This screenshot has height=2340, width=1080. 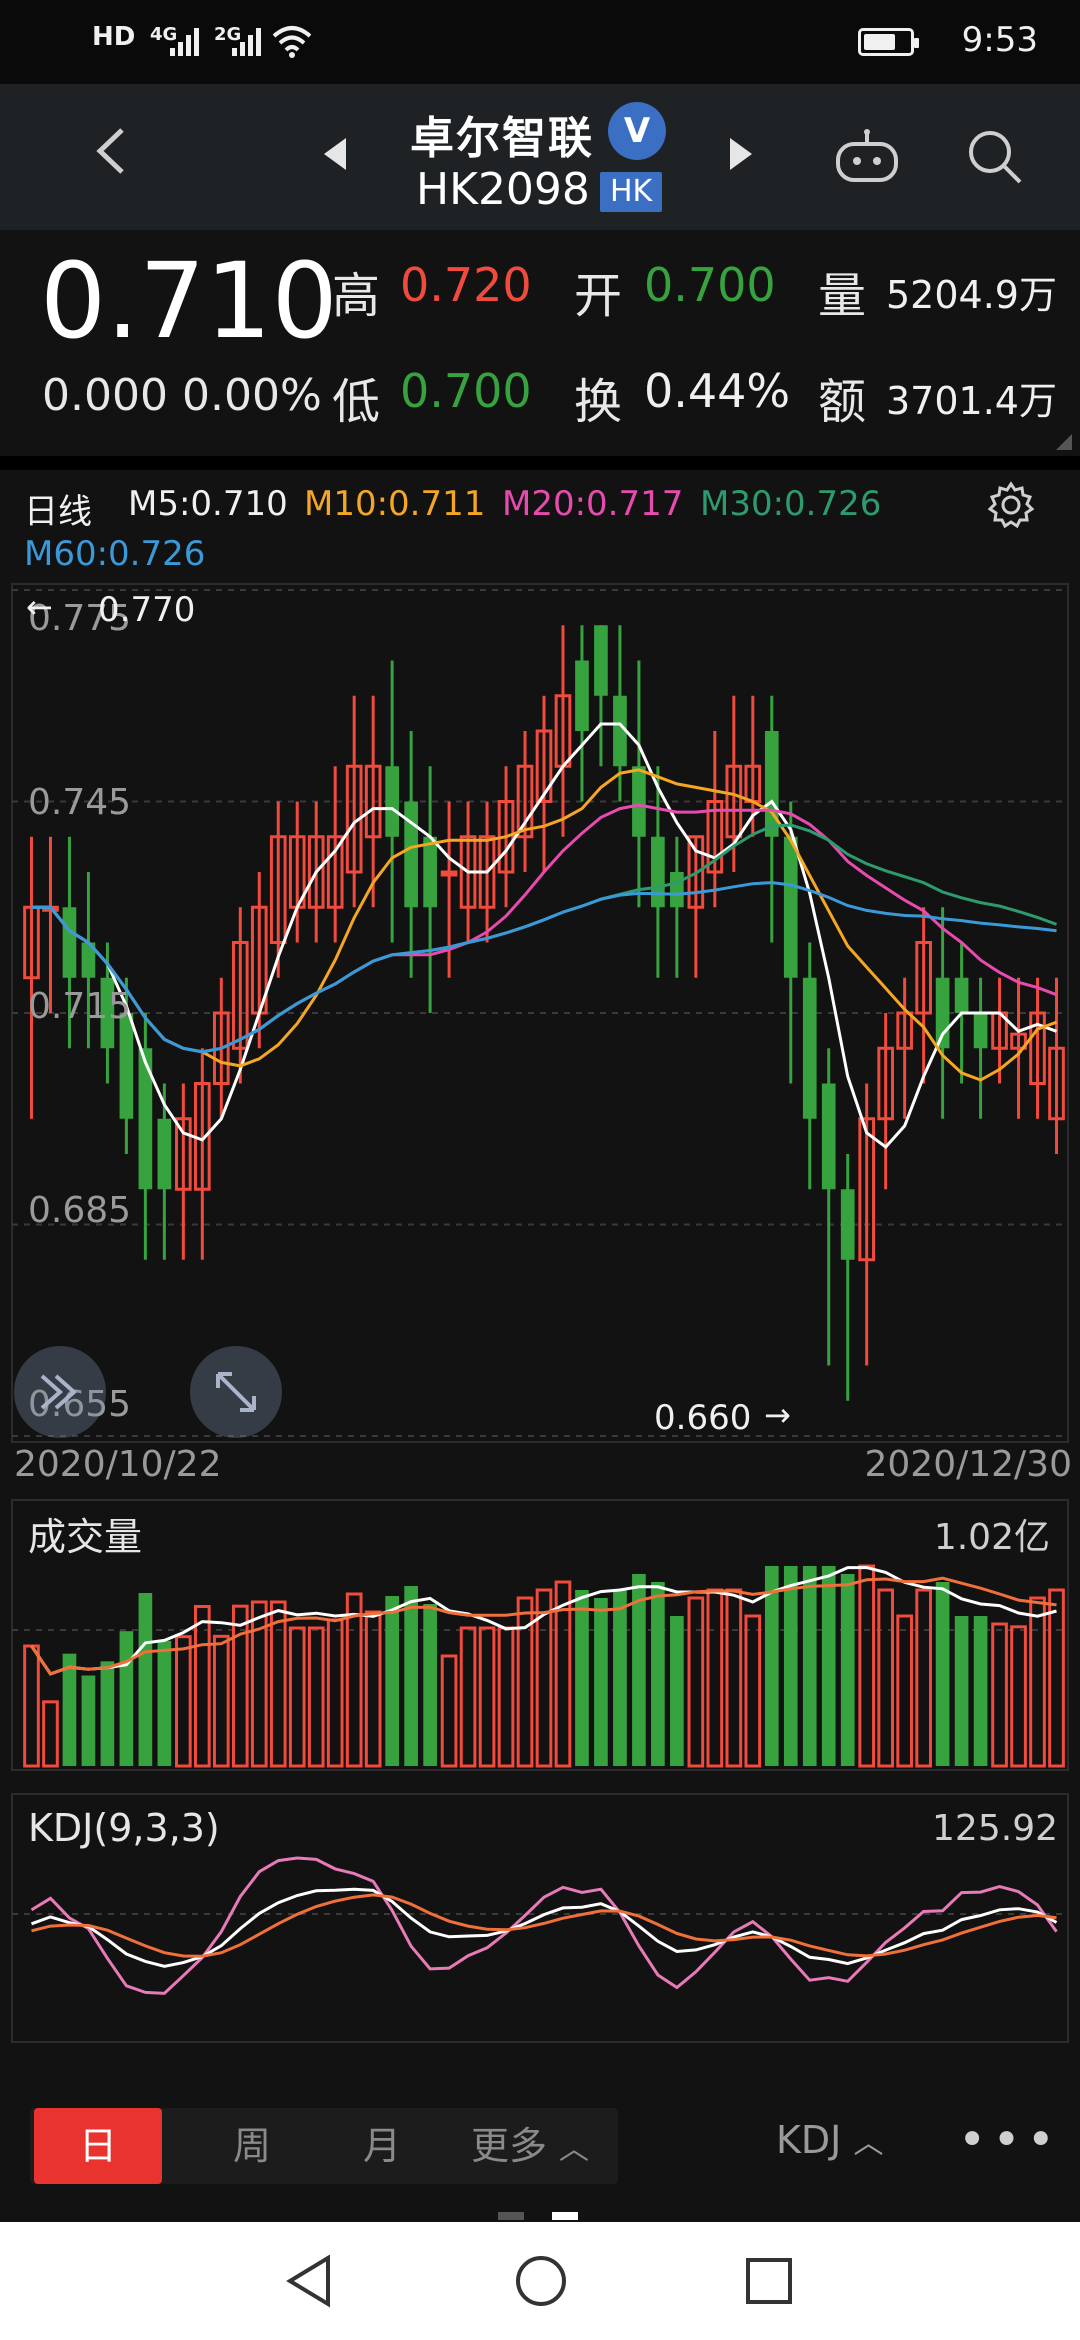 I want to click on open-value: 0.700, so click(x=710, y=285).